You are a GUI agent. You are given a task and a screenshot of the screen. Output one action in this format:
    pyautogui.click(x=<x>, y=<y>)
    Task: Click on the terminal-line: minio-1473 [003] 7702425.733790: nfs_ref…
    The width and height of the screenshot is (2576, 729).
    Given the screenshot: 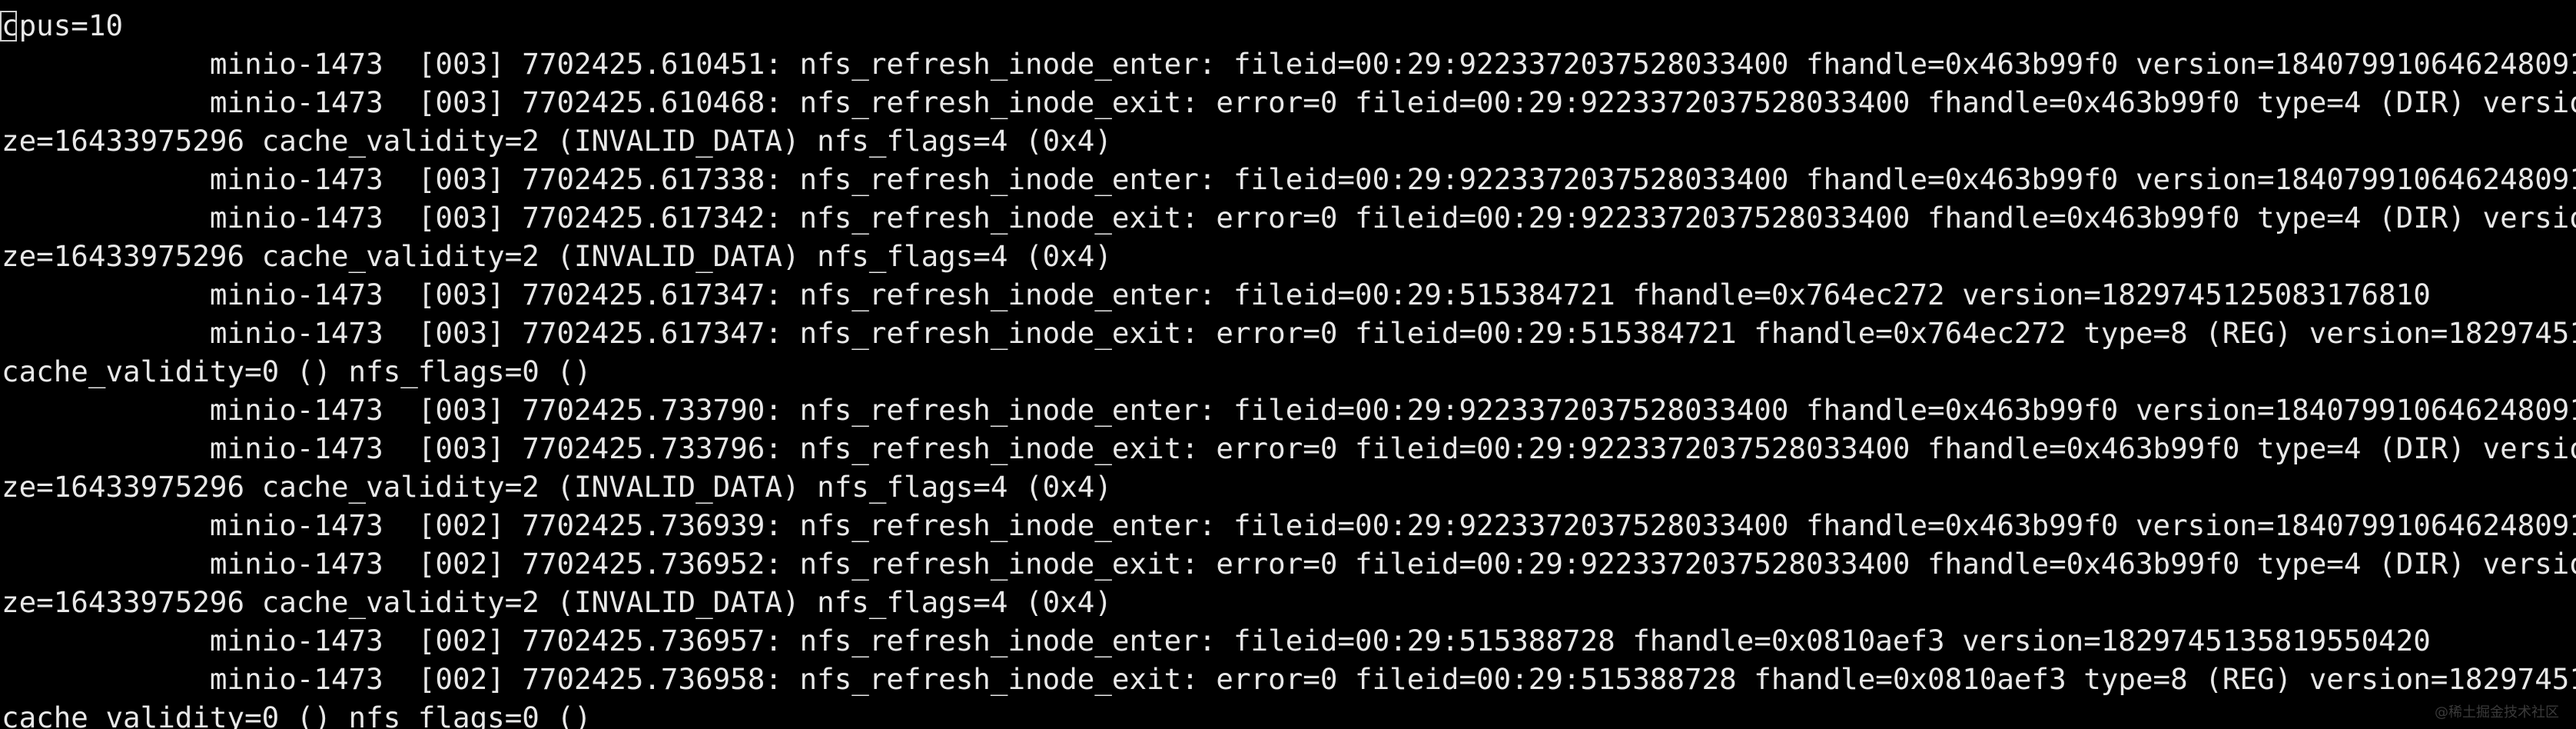 What is the action you would take?
    pyautogui.click(x=1289, y=410)
    